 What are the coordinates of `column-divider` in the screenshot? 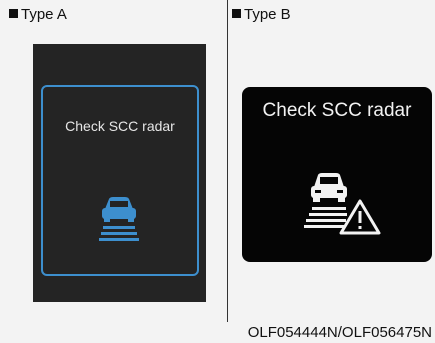 It's located at (227, 161).